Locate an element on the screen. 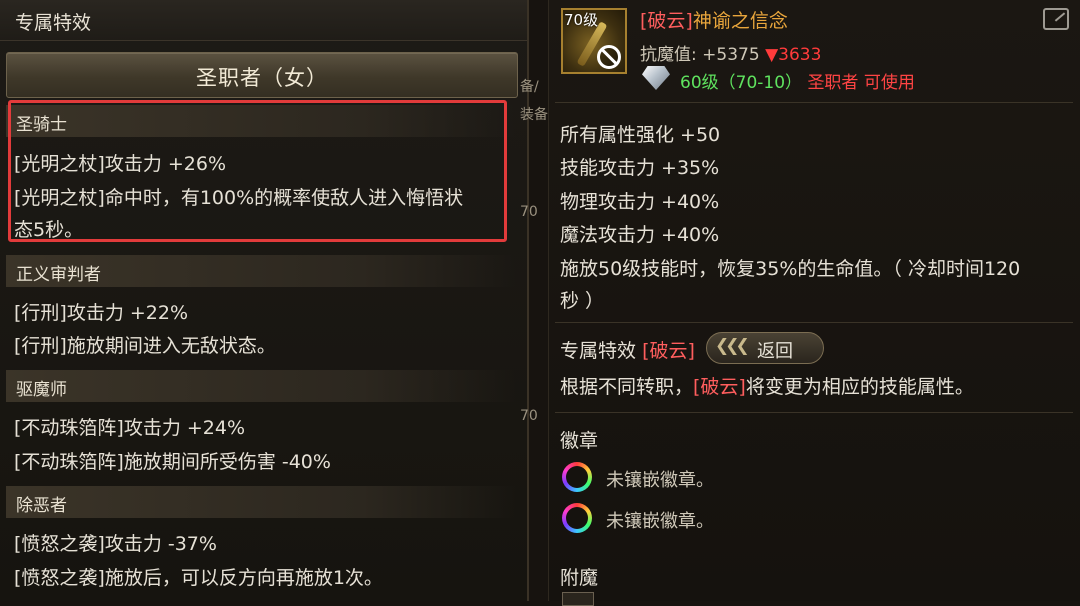 The width and height of the screenshot is (1080, 606). stat-line: 所有属性强化 +50 is located at coordinates (640, 135).